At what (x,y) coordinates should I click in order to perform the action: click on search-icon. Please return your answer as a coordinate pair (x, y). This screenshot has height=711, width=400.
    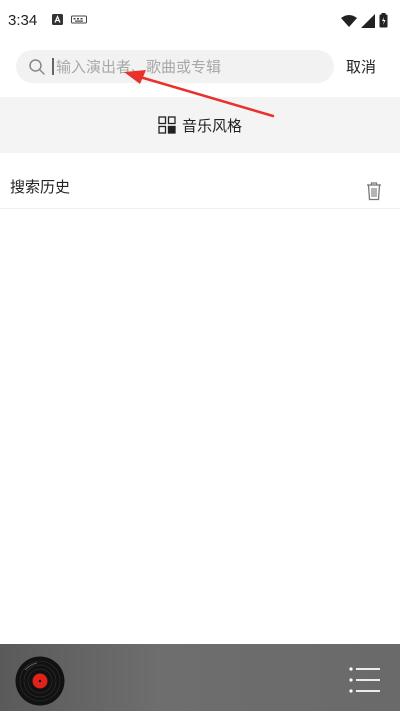
    Looking at the image, I should click on (37, 67).